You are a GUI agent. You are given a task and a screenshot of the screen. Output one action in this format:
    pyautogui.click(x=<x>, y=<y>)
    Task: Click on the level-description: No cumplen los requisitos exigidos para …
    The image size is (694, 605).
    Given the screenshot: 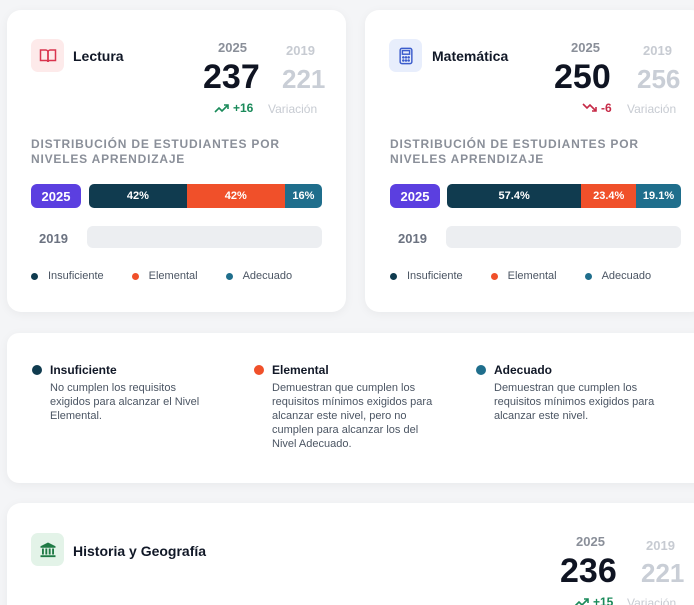 What is the action you would take?
    pyautogui.click(x=125, y=402)
    